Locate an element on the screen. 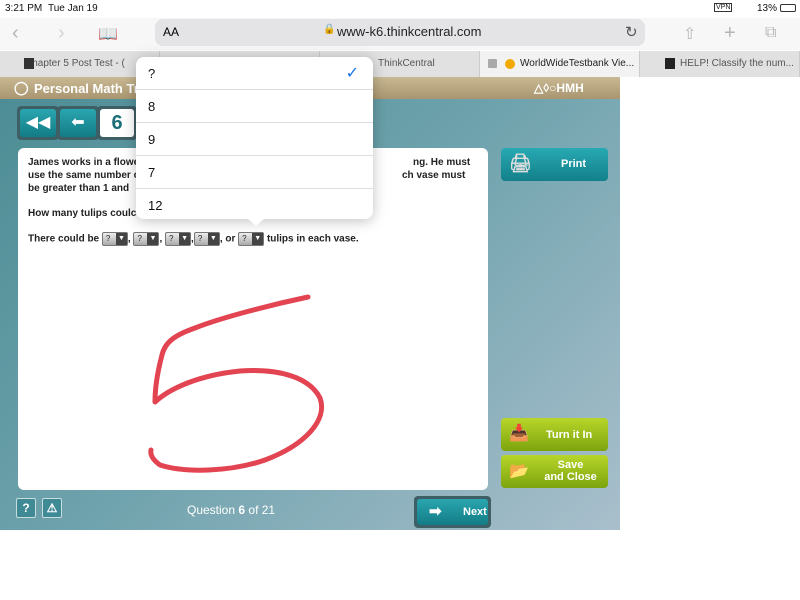 The image size is (800, 600). option-8: 8 is located at coordinates (254, 106).